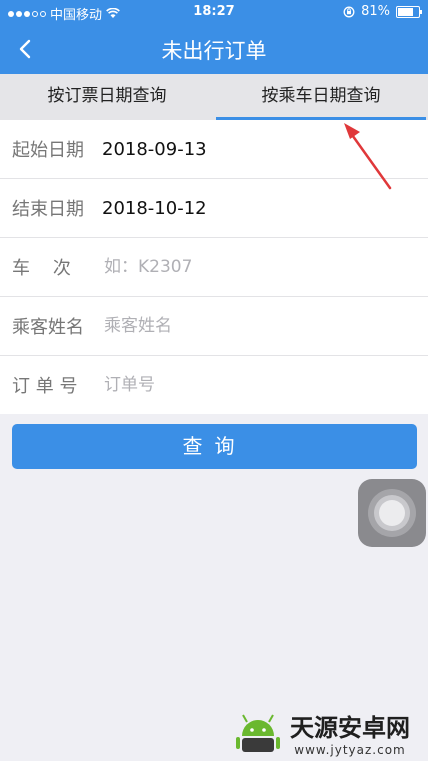 Image resolution: width=428 pixels, height=761 pixels. I want to click on battery-percent: 81%, so click(375, 11).